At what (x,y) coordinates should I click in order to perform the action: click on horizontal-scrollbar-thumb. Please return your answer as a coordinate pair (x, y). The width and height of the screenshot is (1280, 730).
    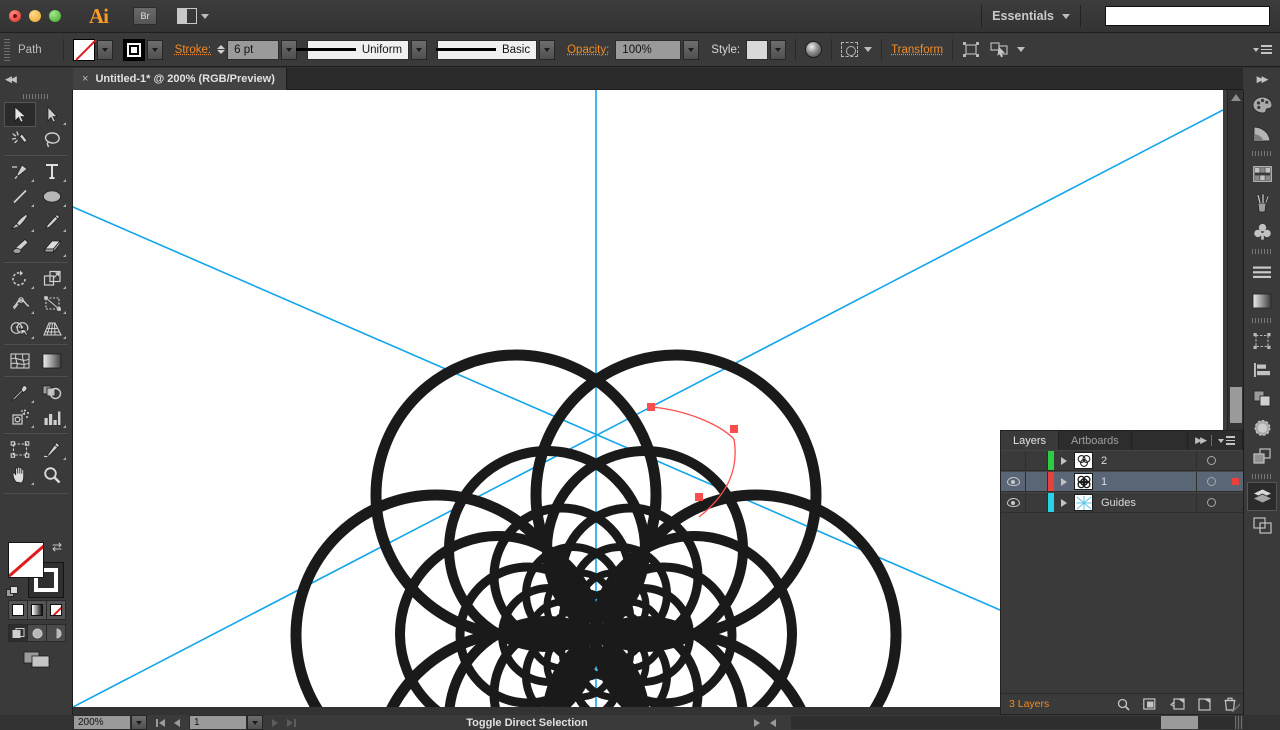
    Looking at the image, I should click on (1179, 722).